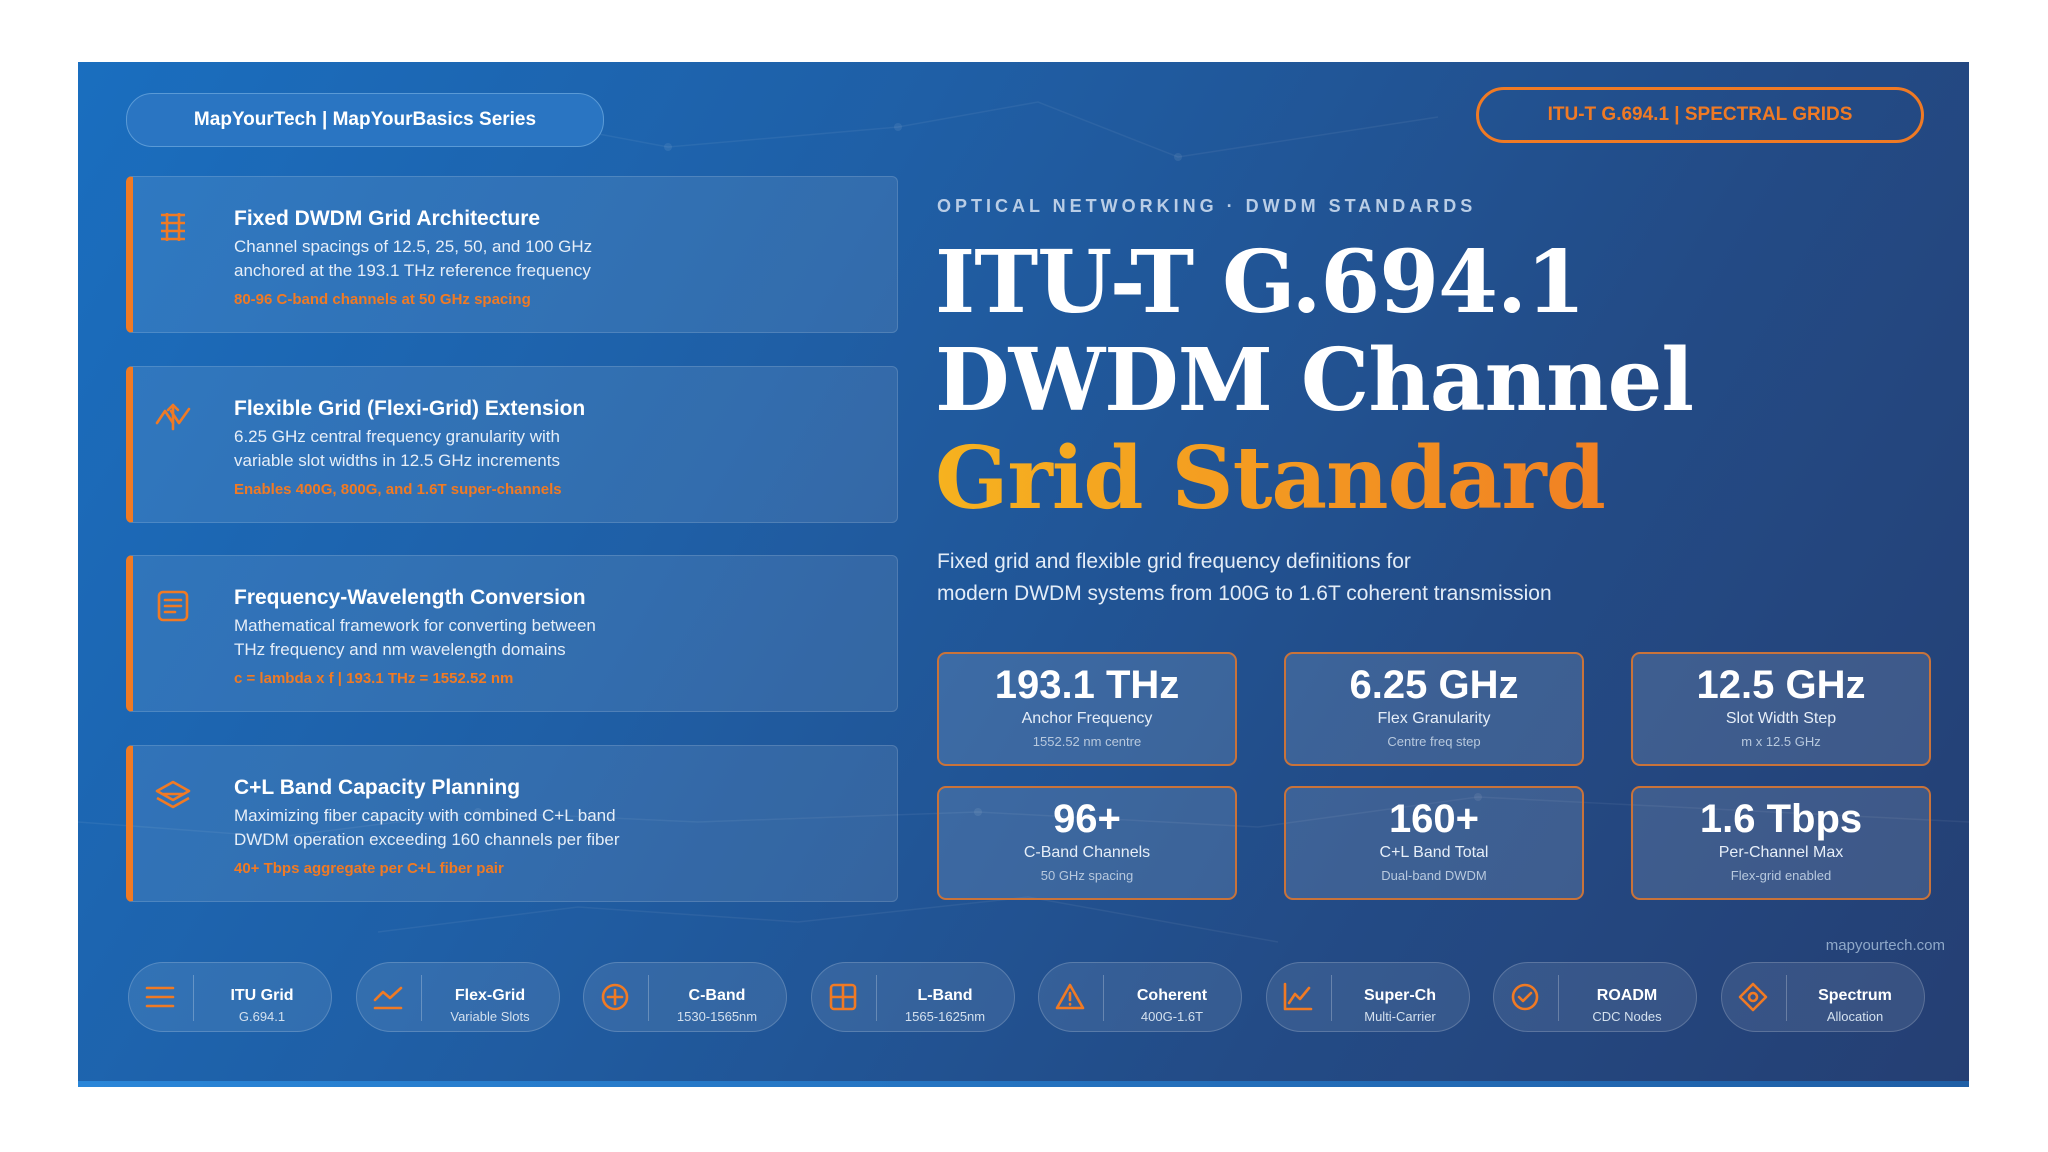 The width and height of the screenshot is (2048, 1152). Describe the element at coordinates (173, 794) in the screenshot. I see `layers-icon` at that location.